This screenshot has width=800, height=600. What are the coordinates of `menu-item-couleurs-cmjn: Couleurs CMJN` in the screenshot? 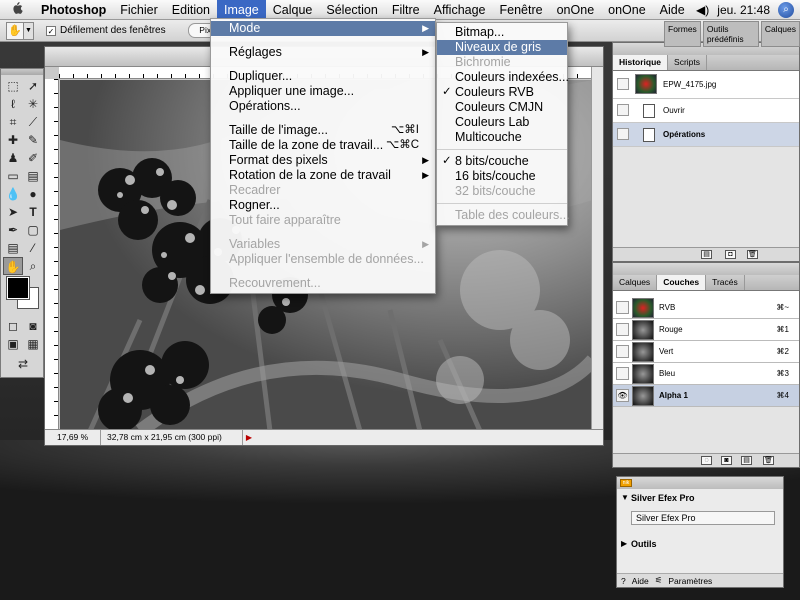 It's located at (502, 107).